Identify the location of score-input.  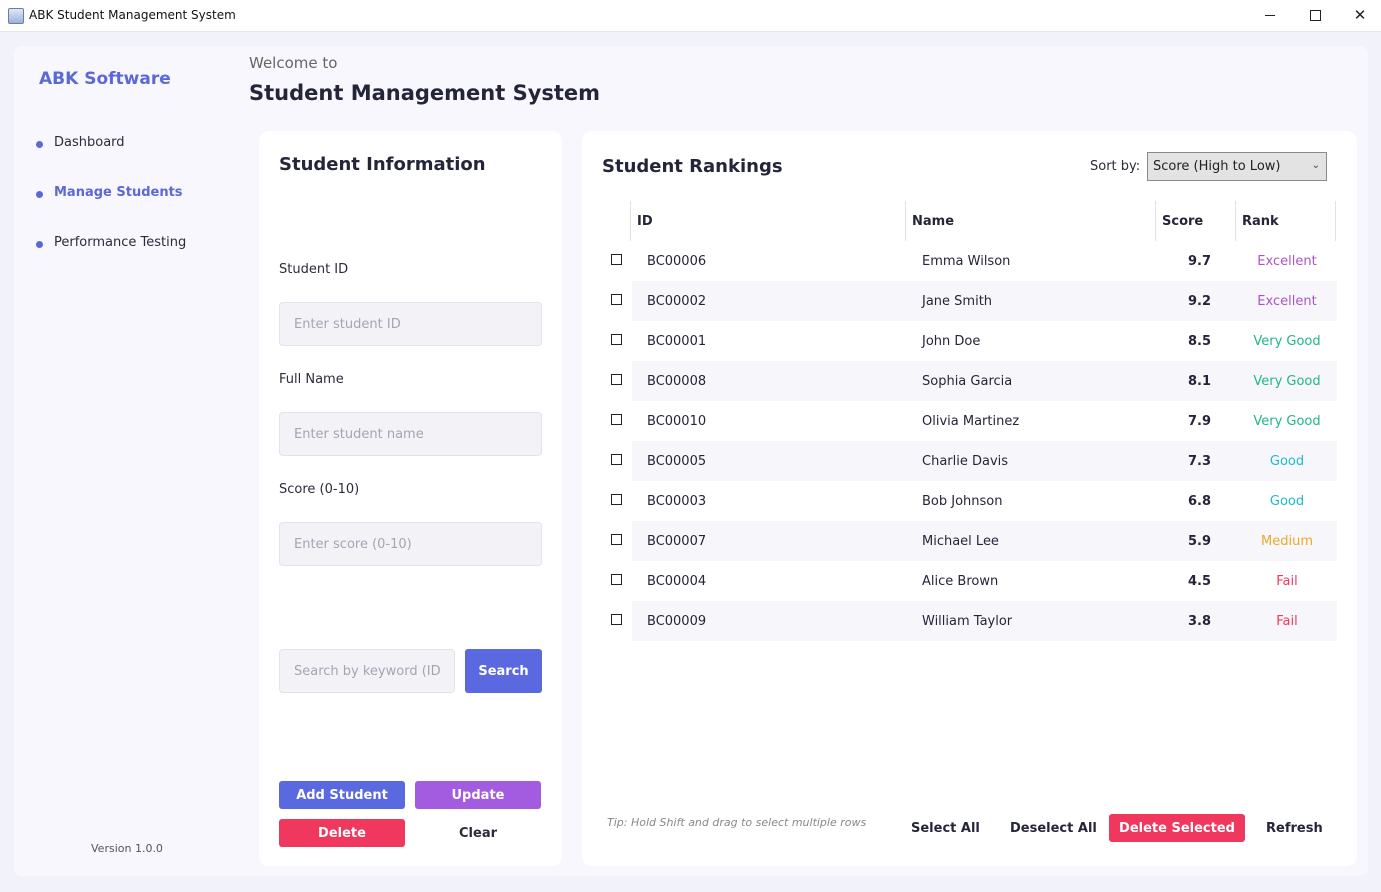
(410, 544).